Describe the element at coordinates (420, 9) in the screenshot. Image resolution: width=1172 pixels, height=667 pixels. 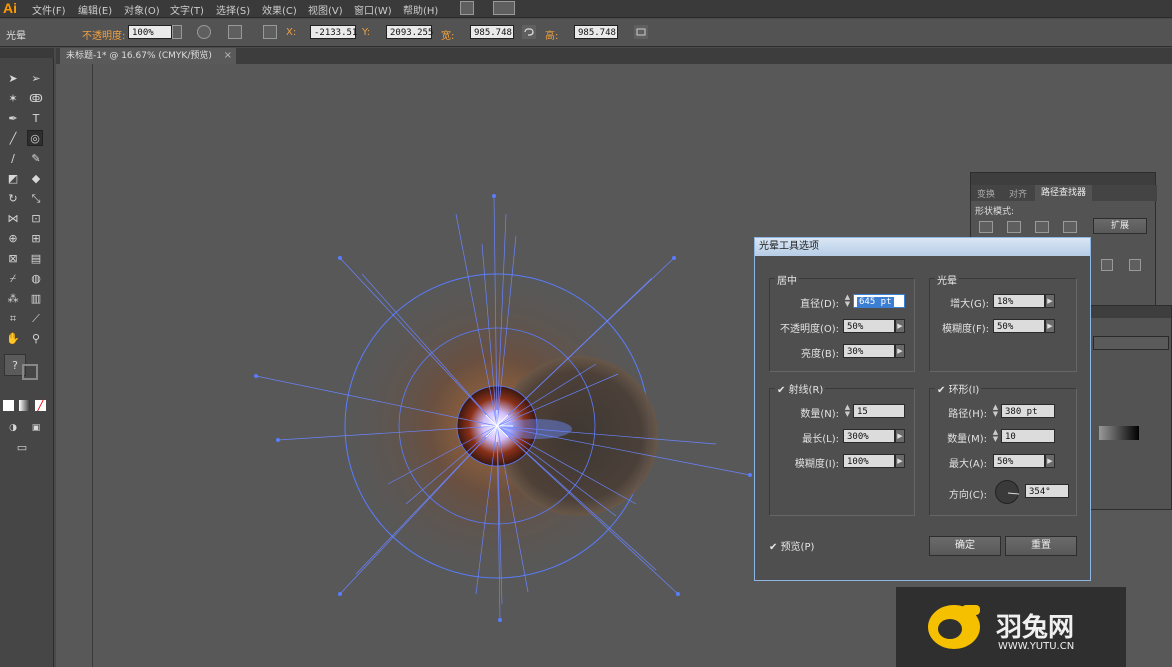
I see `menu-help: 帮助(H)` at that location.